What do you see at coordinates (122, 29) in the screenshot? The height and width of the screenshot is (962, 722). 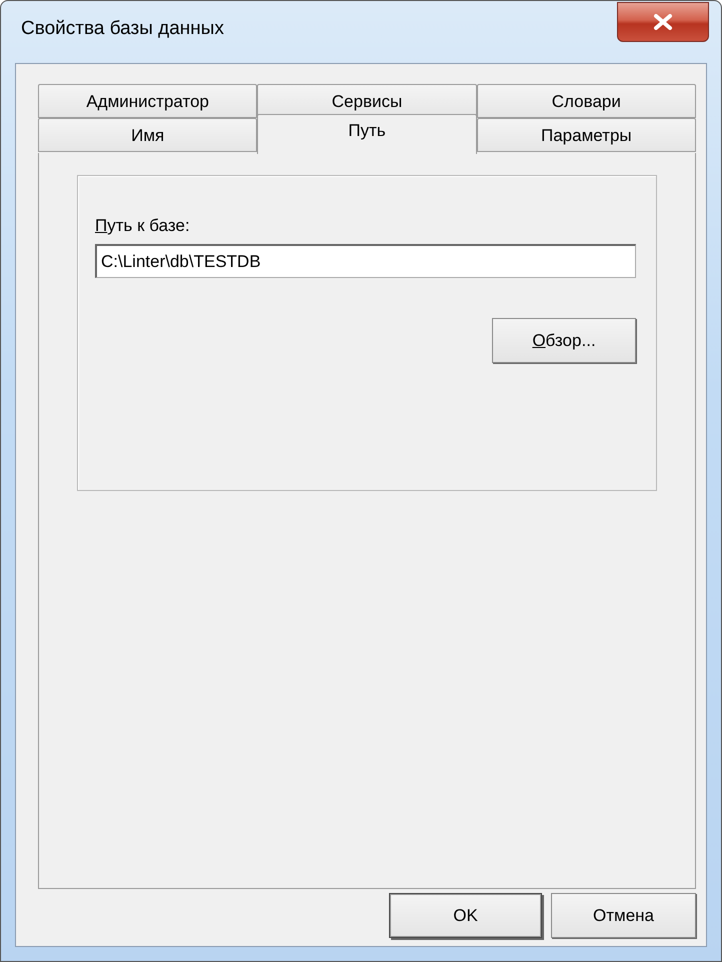 I see `window-title: Свойства базы данных` at bounding box center [122, 29].